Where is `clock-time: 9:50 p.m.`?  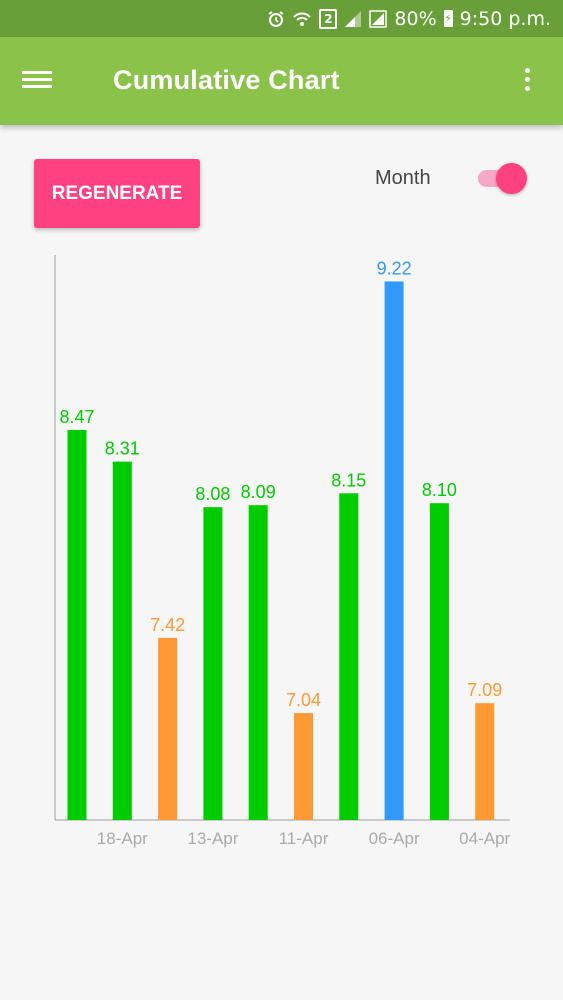
clock-time: 9:50 p.m. is located at coordinates (505, 18).